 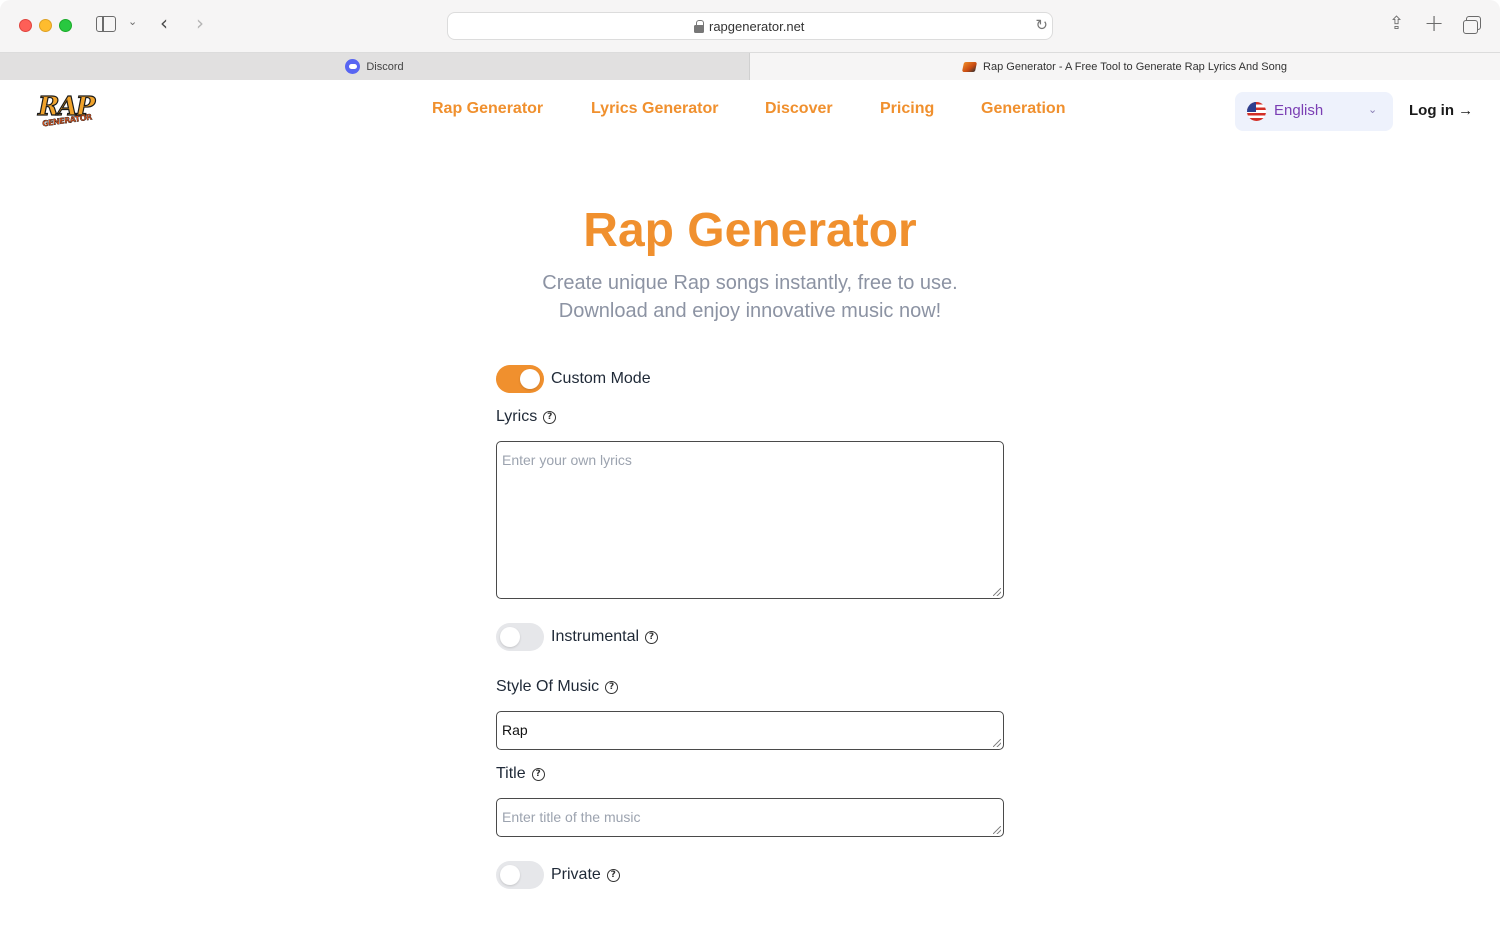 What do you see at coordinates (1396, 23) in the screenshot?
I see `share-icon: ⇪` at bounding box center [1396, 23].